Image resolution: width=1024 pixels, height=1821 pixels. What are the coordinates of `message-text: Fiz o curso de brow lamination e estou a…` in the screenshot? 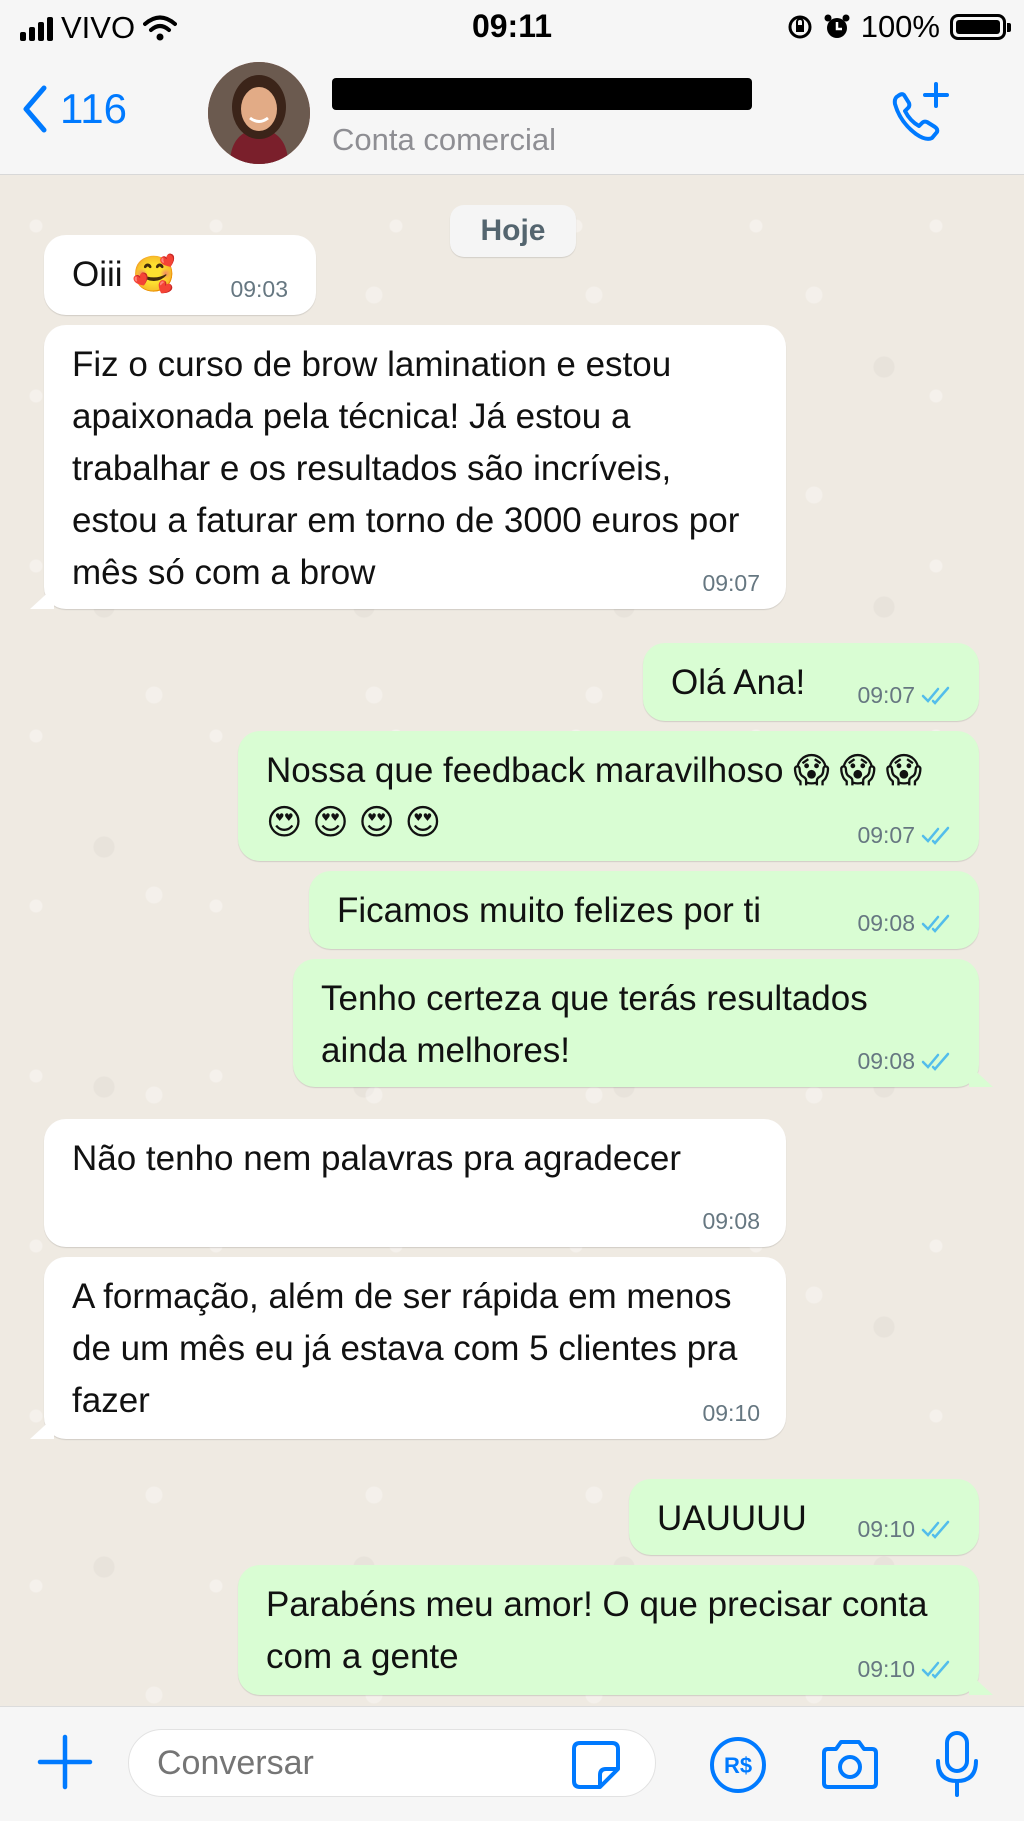 It's located at (406, 468).